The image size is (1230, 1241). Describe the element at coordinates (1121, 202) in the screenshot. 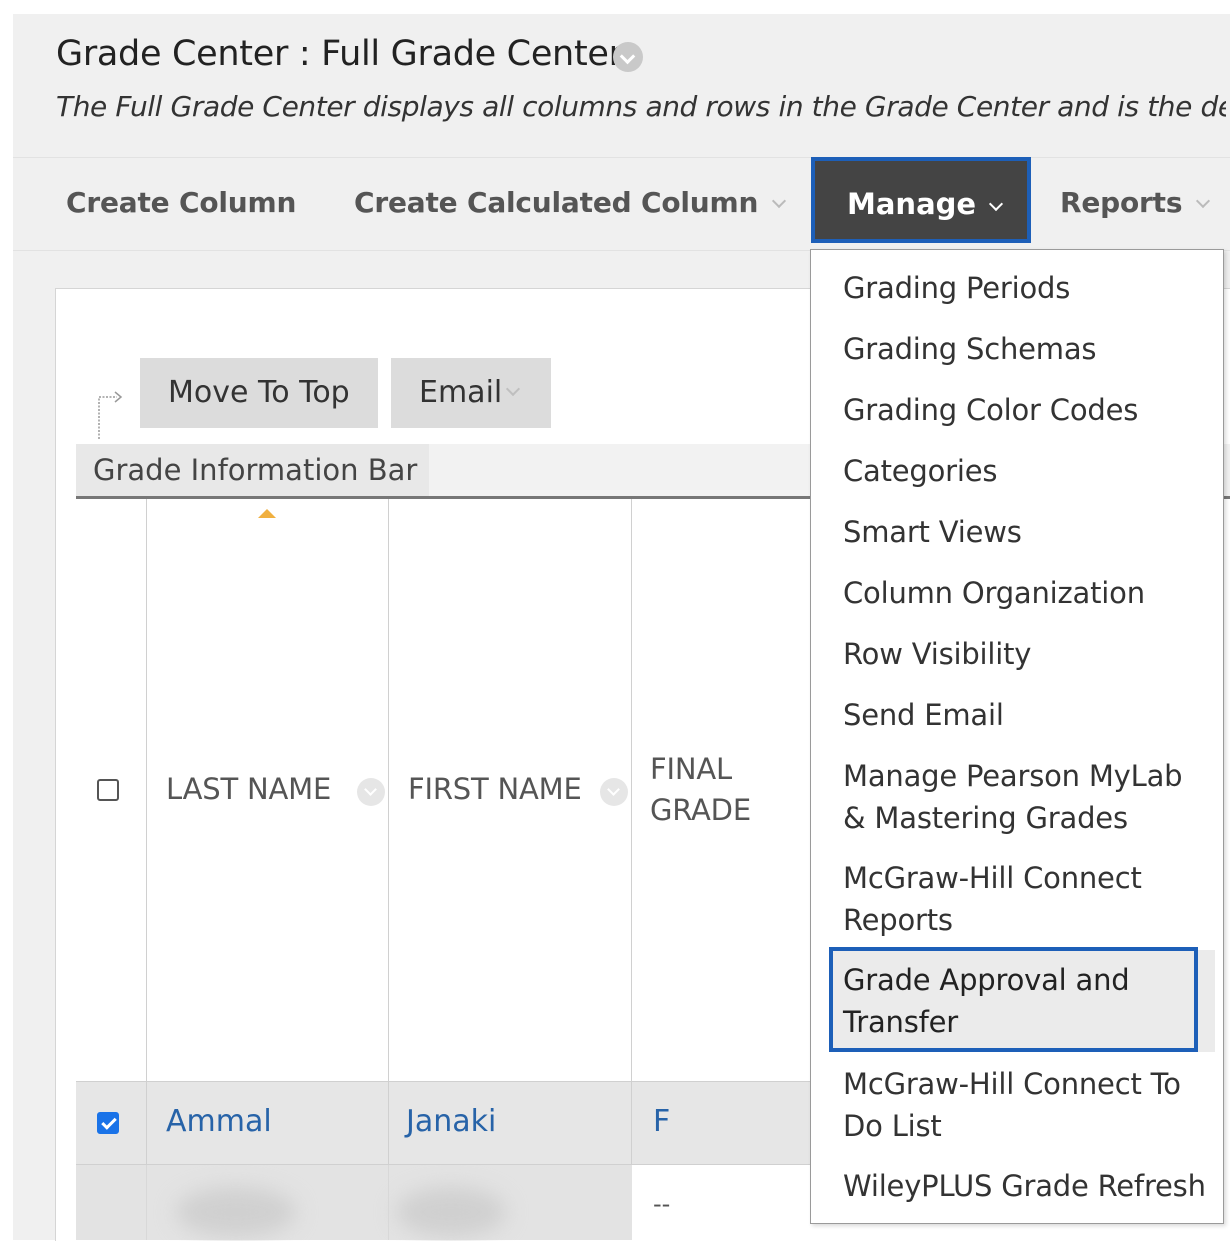

I see `reports-label: Reports` at that location.